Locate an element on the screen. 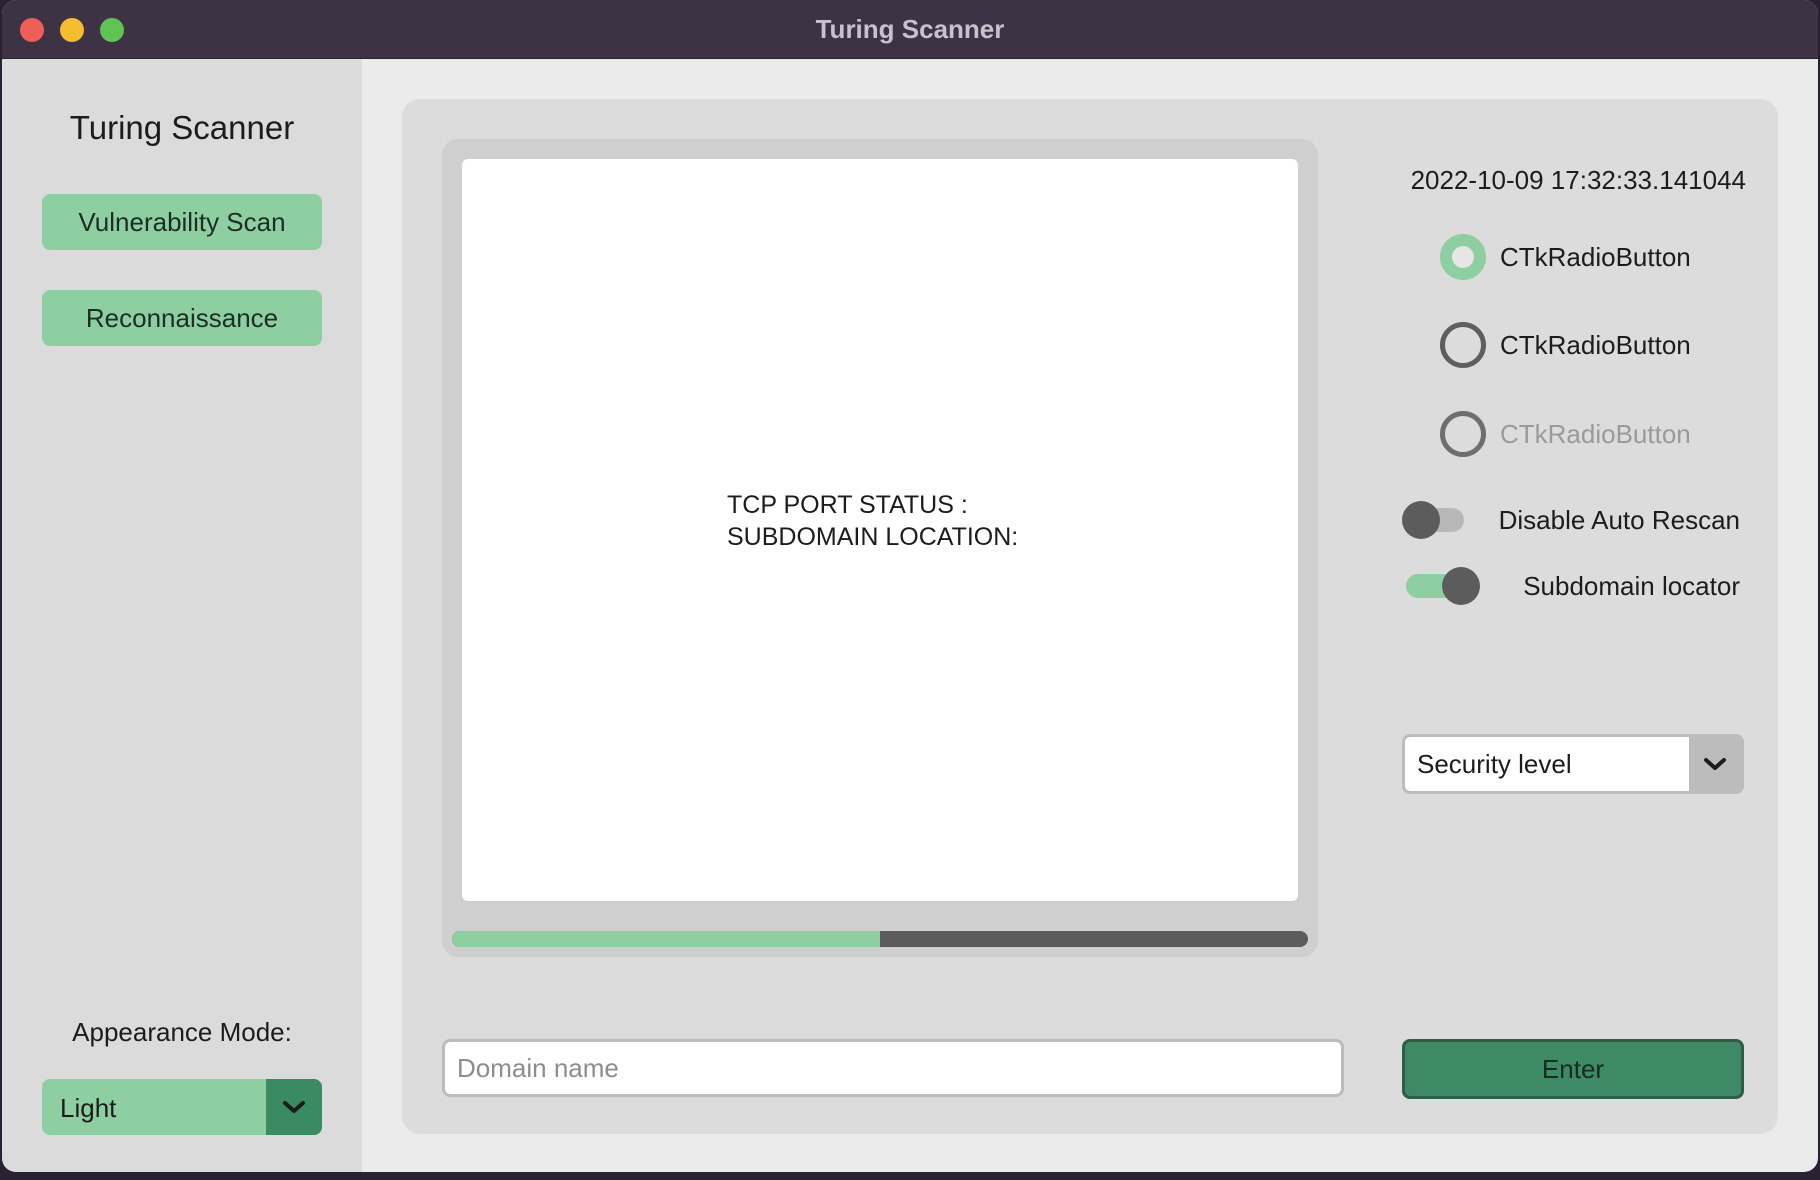 The width and height of the screenshot is (1820, 1180). radio-button-3: CTkRadioButton is located at coordinates (1565, 434).